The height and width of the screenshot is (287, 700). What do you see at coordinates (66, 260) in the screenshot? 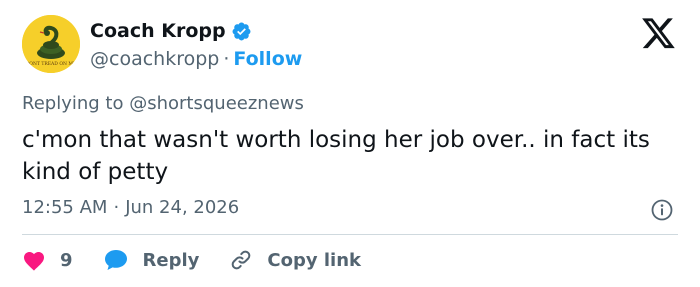
I see `like-count: 9` at bounding box center [66, 260].